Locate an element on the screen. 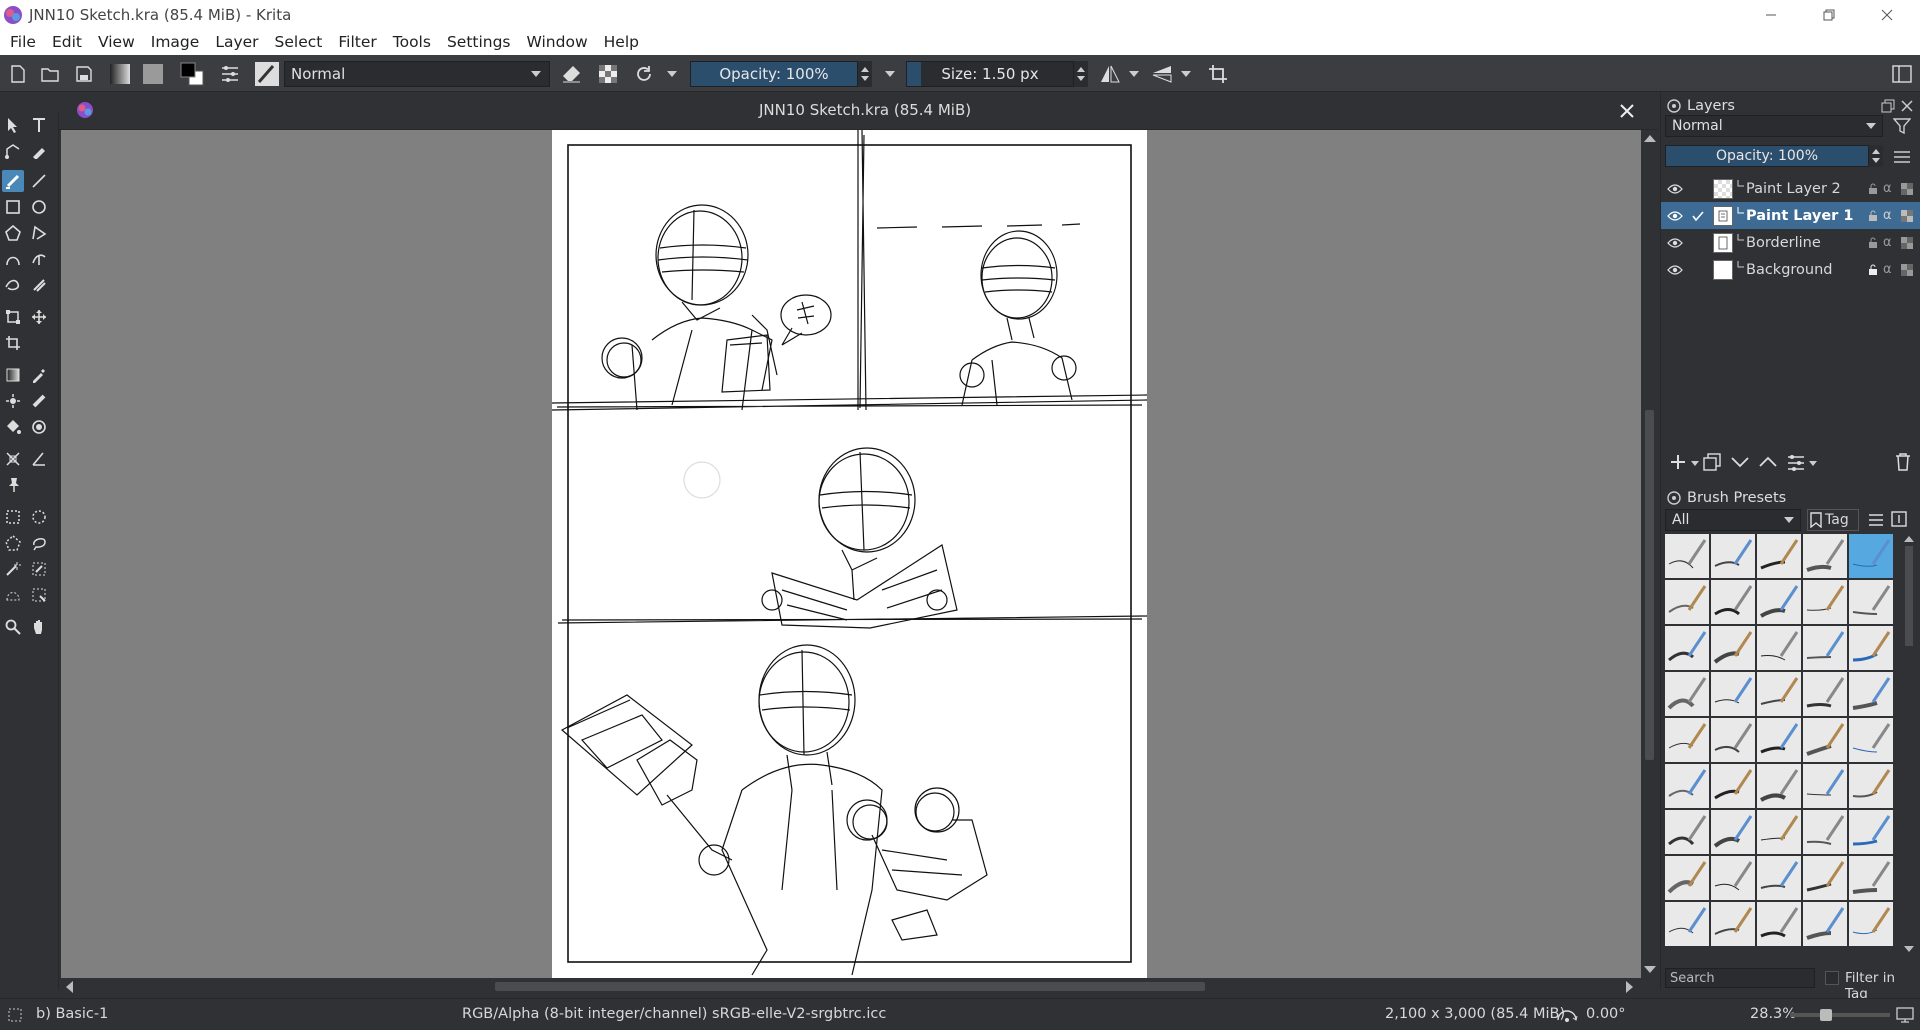 This screenshot has width=1920, height=1030. list-view-icon is located at coordinates (1876, 520).